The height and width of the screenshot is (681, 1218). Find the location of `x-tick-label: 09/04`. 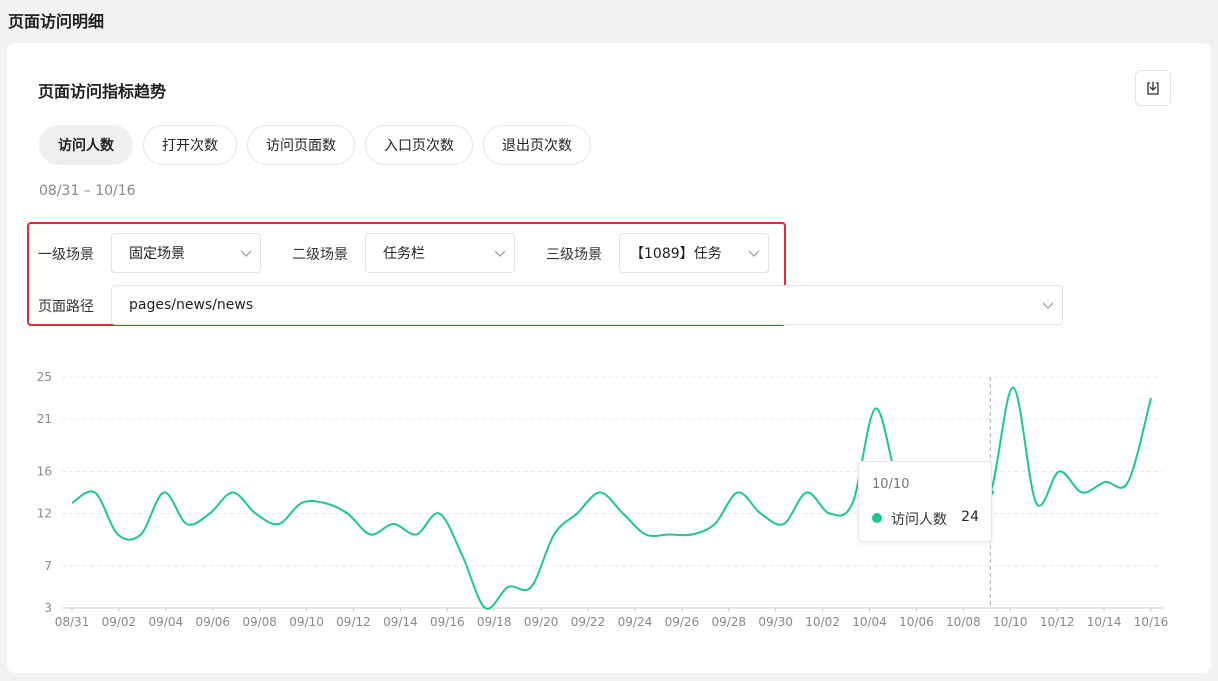

x-tick-label: 09/04 is located at coordinates (166, 622).